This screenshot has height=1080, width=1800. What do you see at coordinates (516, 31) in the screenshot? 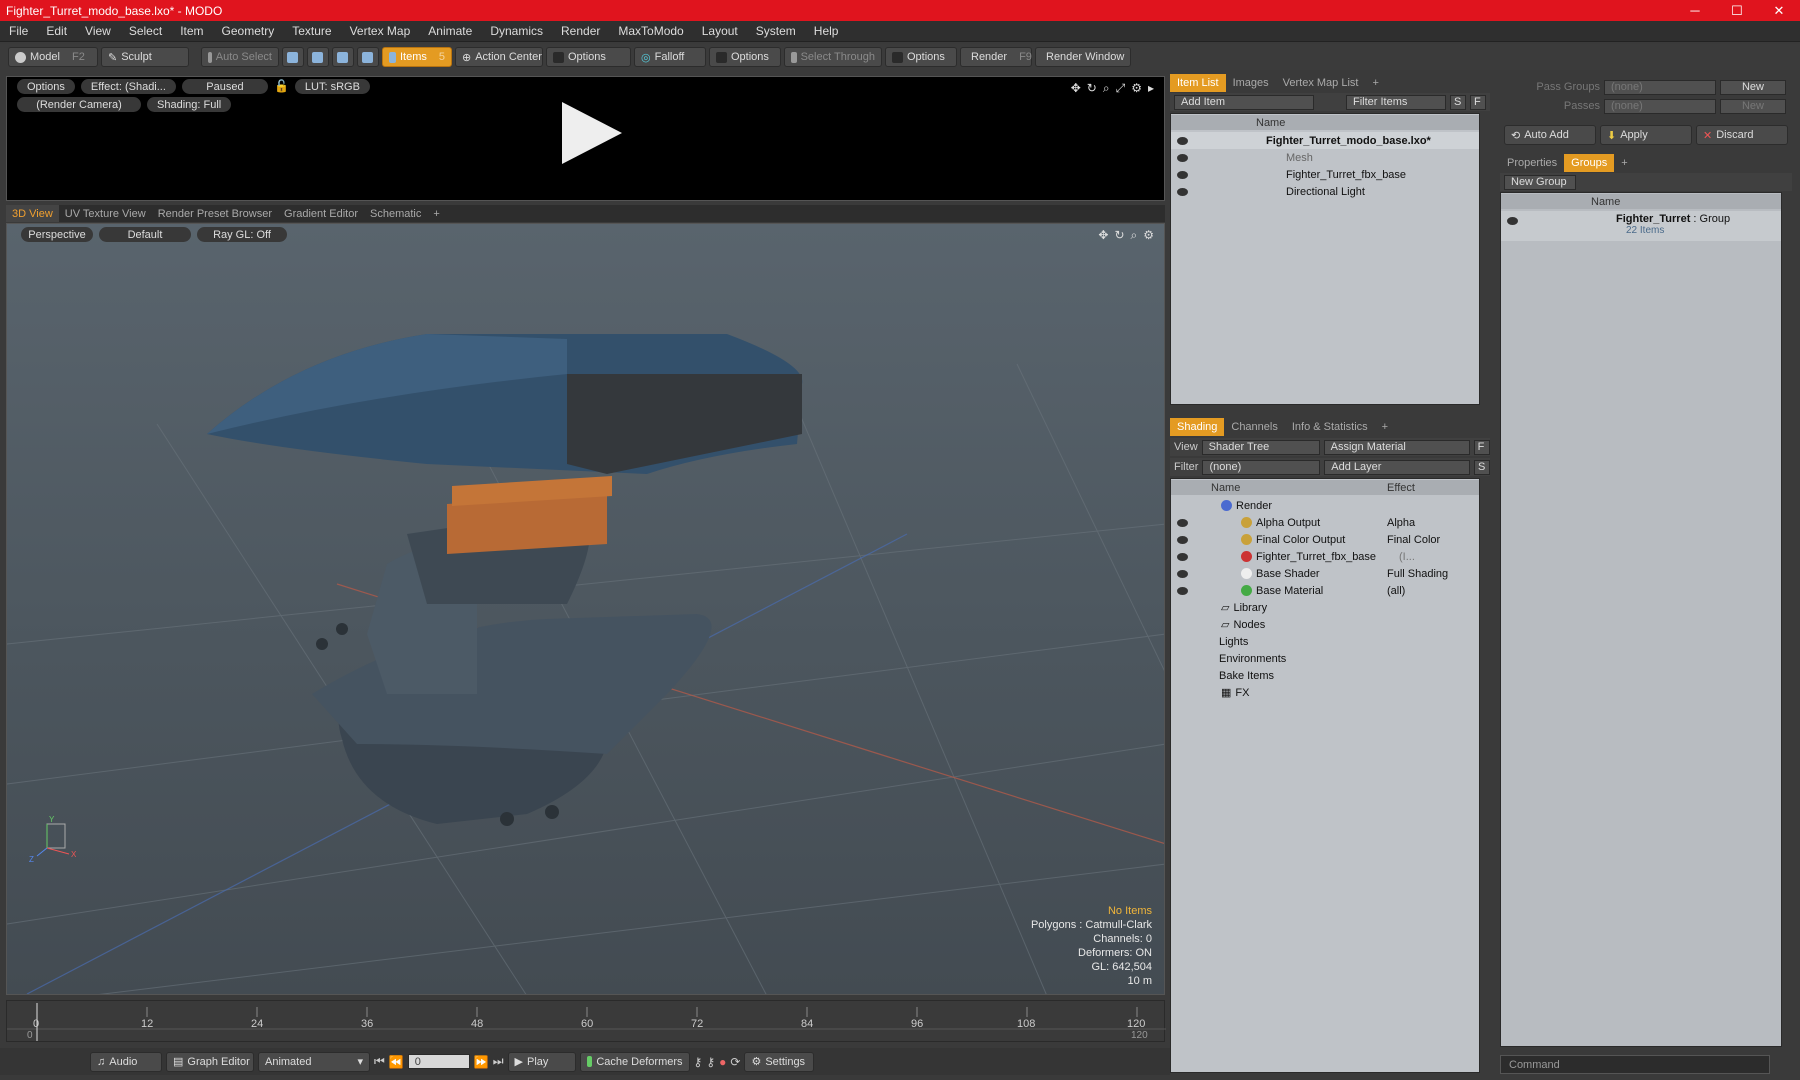
I see `menu-dynamics: Dynamics` at bounding box center [516, 31].